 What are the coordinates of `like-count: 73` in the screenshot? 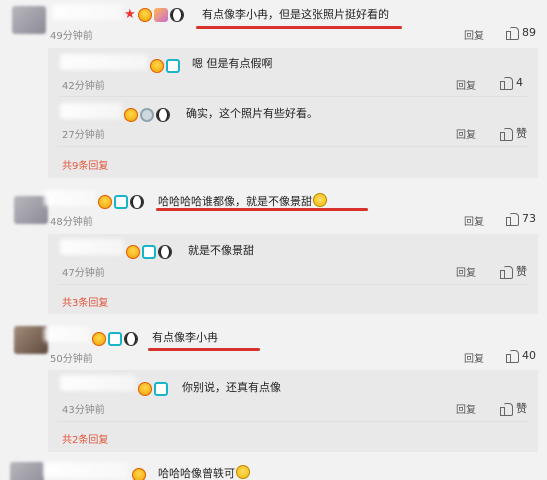 It's located at (529, 218).